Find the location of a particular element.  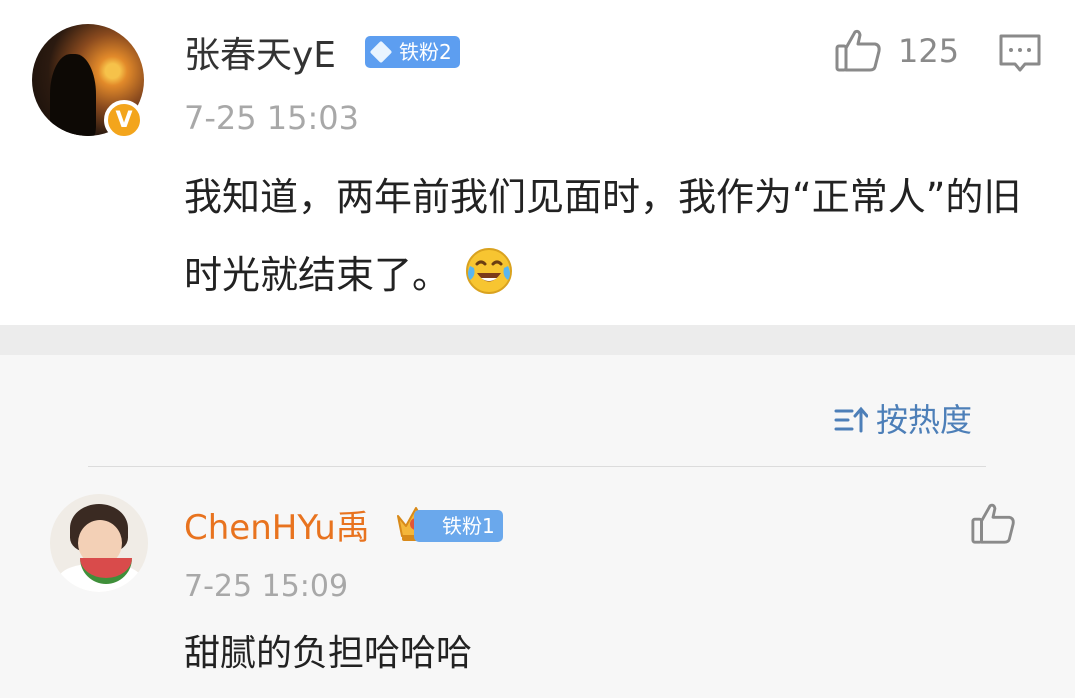

comment-username: ChenHYu禹 is located at coordinates (277, 528).